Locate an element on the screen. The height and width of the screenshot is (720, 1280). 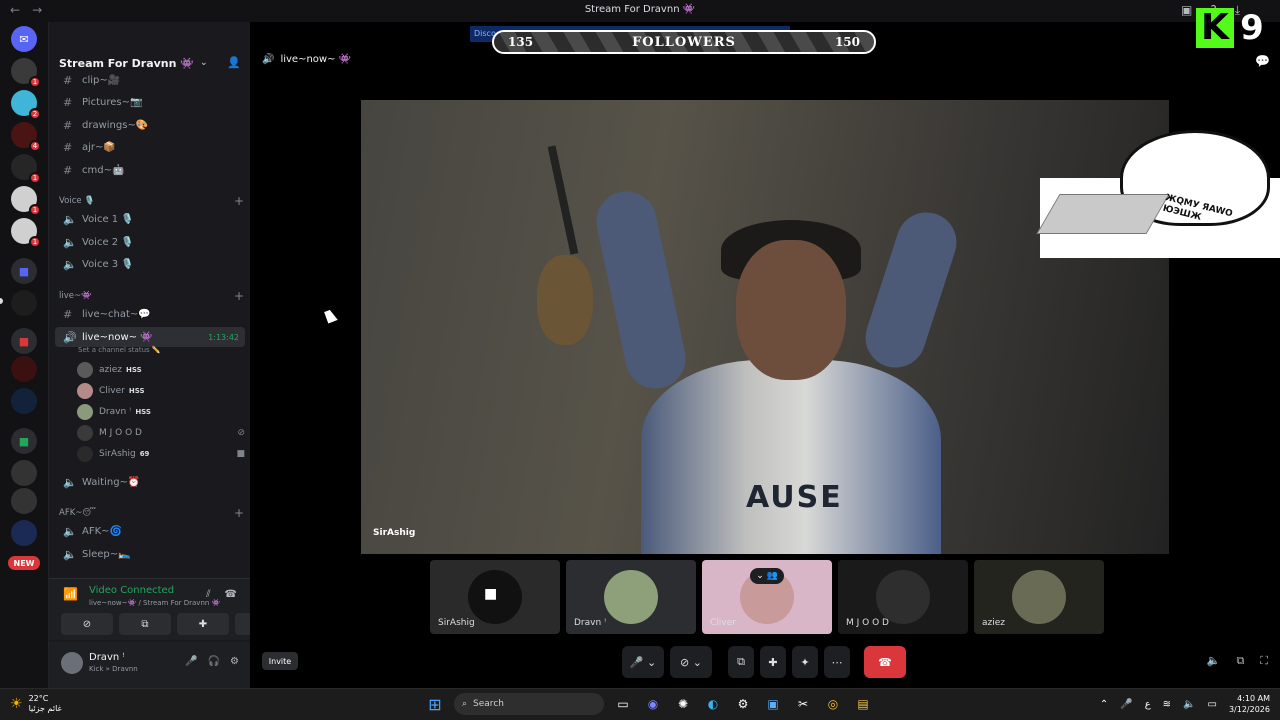
camera-off-button: ⊘ ⌄ is located at coordinates (691, 662).